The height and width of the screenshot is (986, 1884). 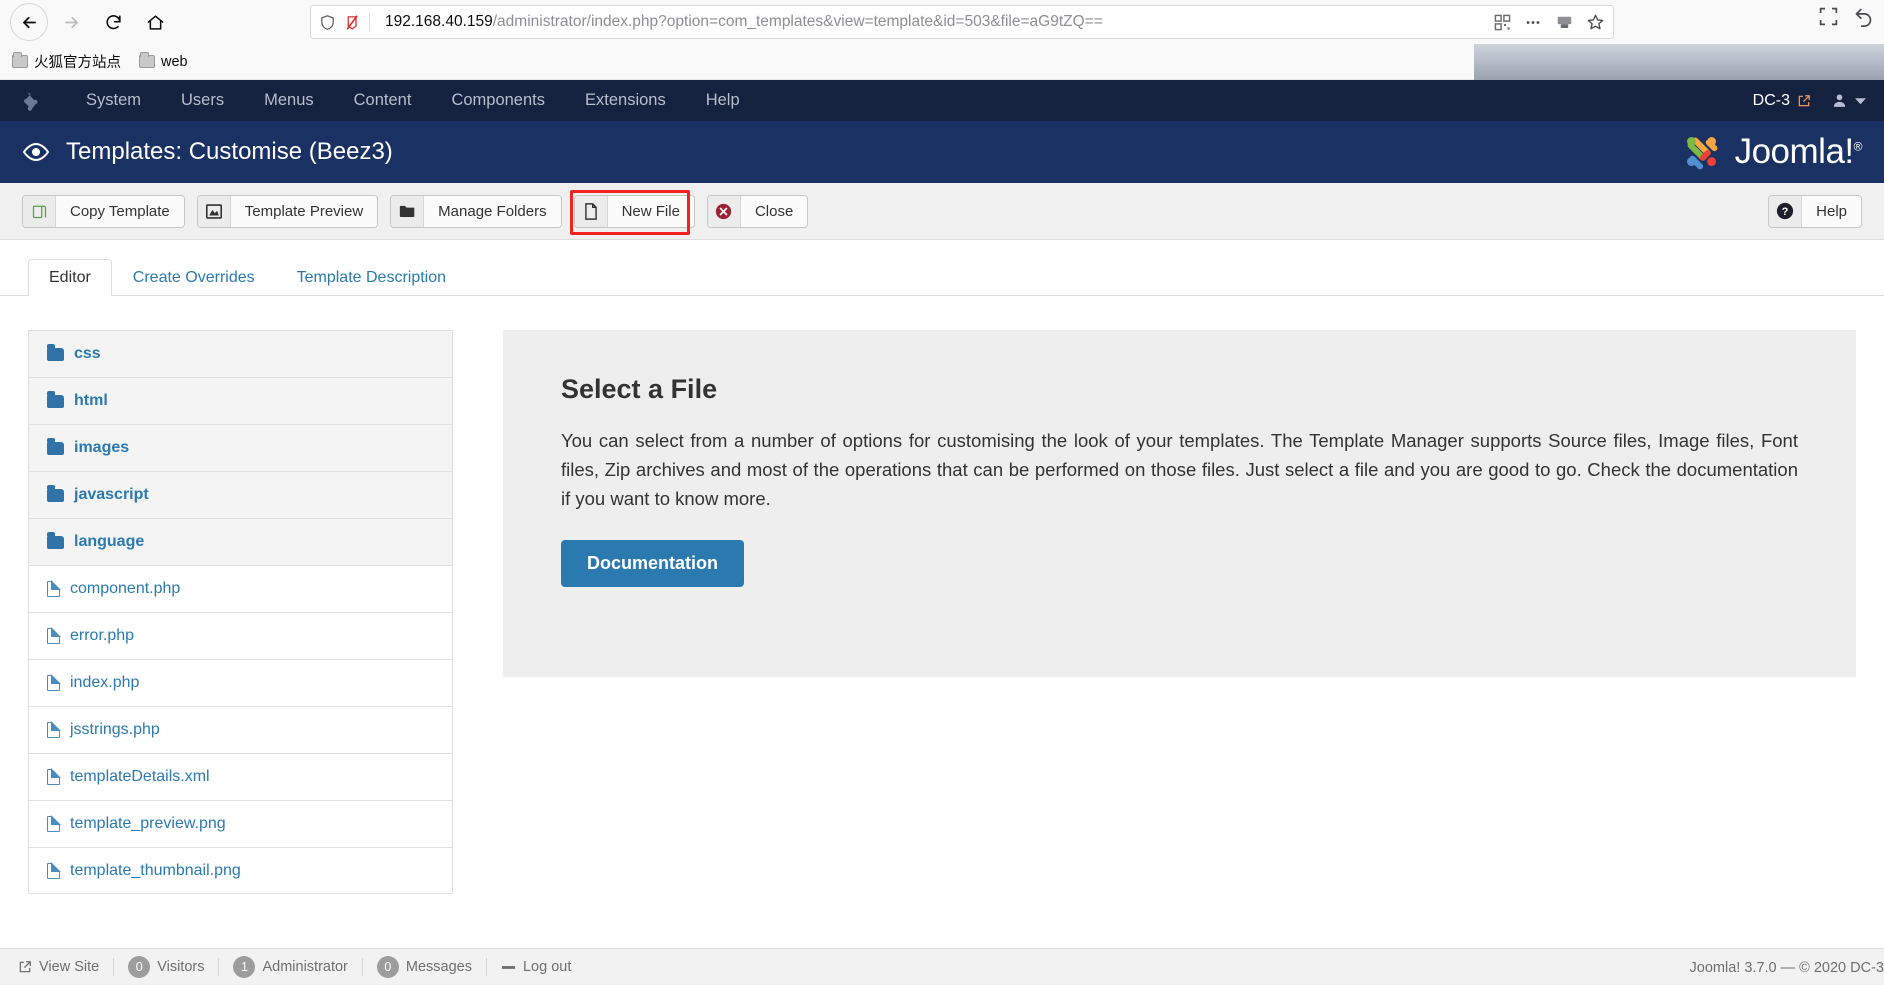 I want to click on qr-code-icon, so click(x=1502, y=22).